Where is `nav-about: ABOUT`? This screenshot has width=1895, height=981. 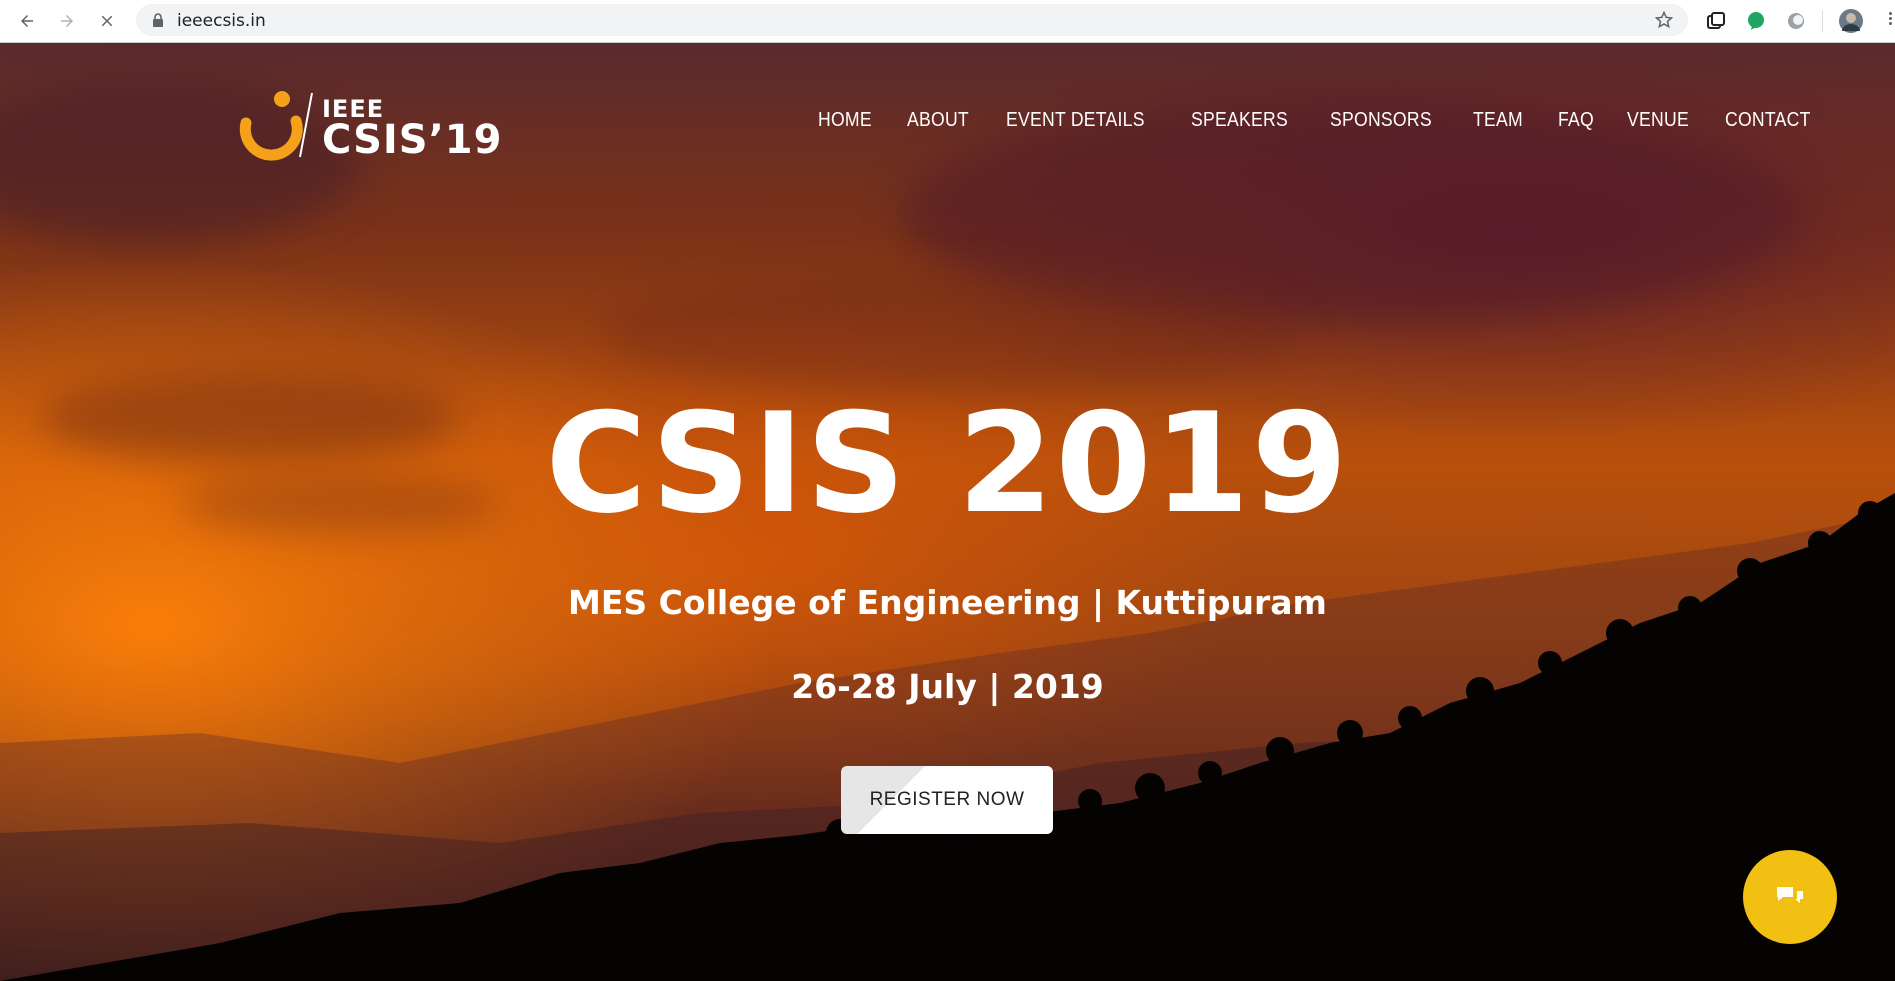 nav-about: ABOUT is located at coordinates (938, 120).